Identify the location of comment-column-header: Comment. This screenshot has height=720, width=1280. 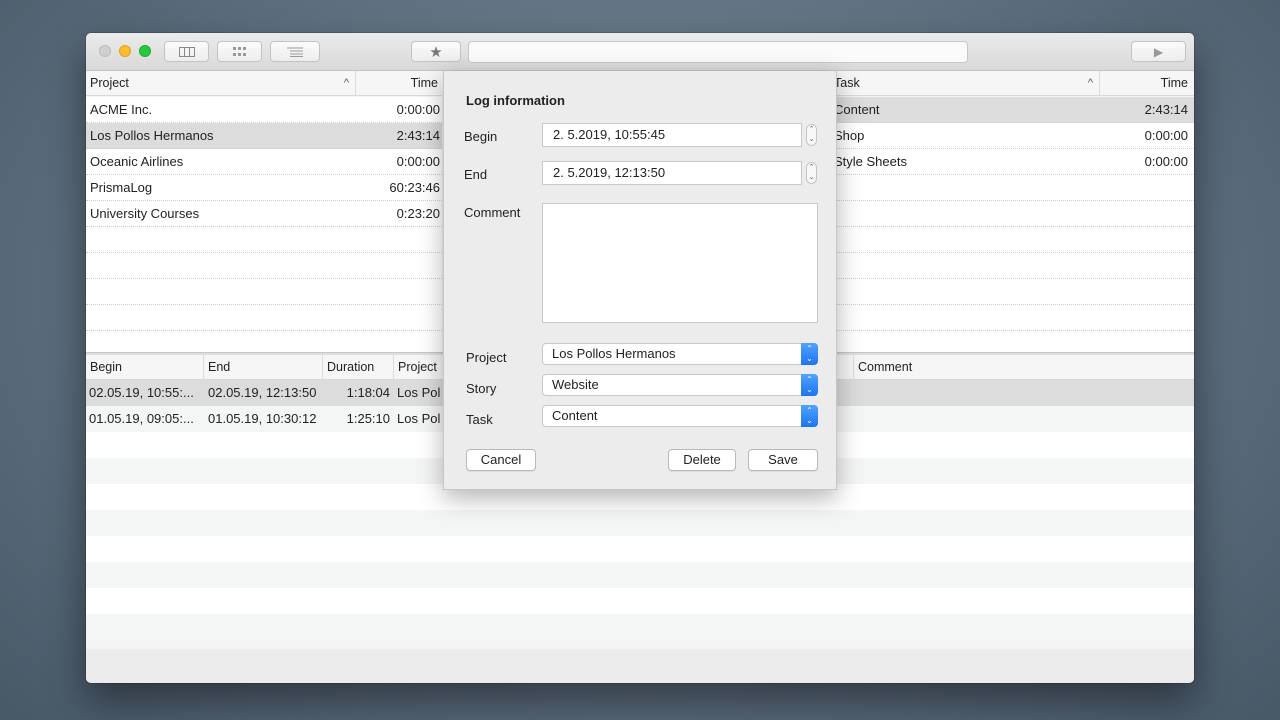
(1024, 367).